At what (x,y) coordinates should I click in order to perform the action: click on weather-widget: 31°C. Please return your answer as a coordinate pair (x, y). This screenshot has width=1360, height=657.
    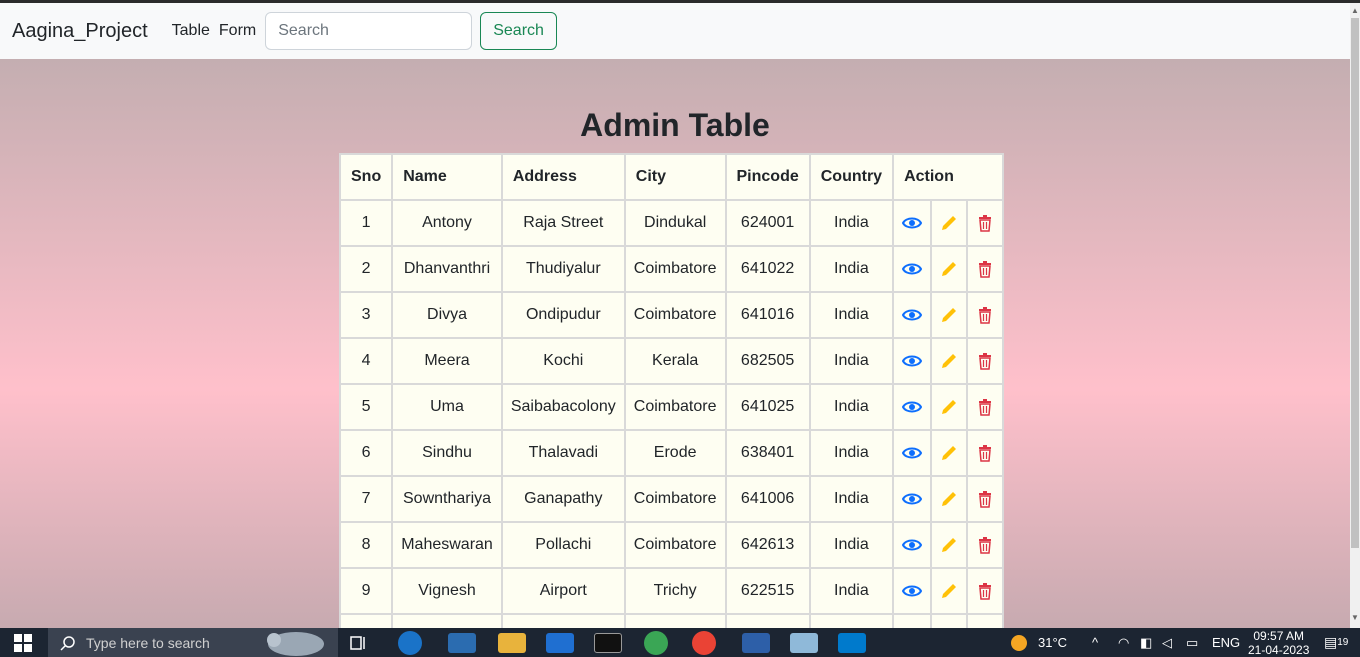
    Looking at the image, I should click on (1037, 642).